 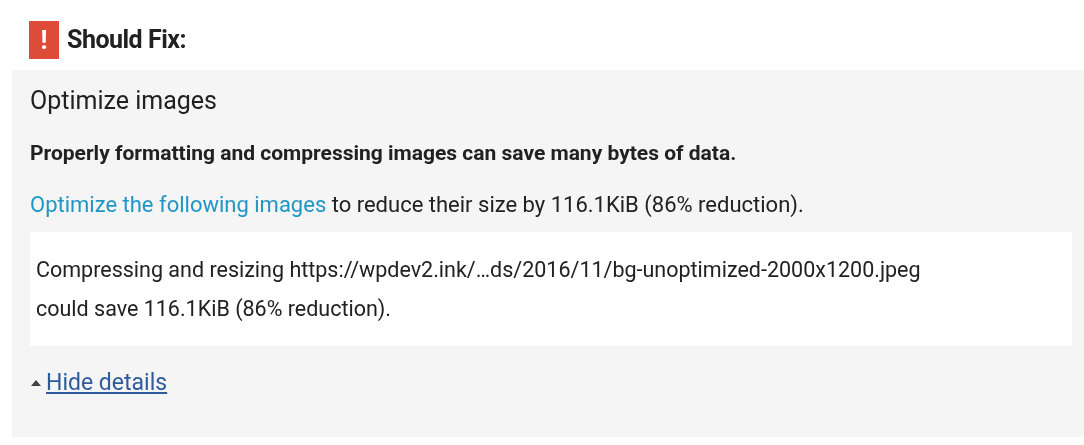 I want to click on rule-title: Optimize images, so click(x=124, y=101).